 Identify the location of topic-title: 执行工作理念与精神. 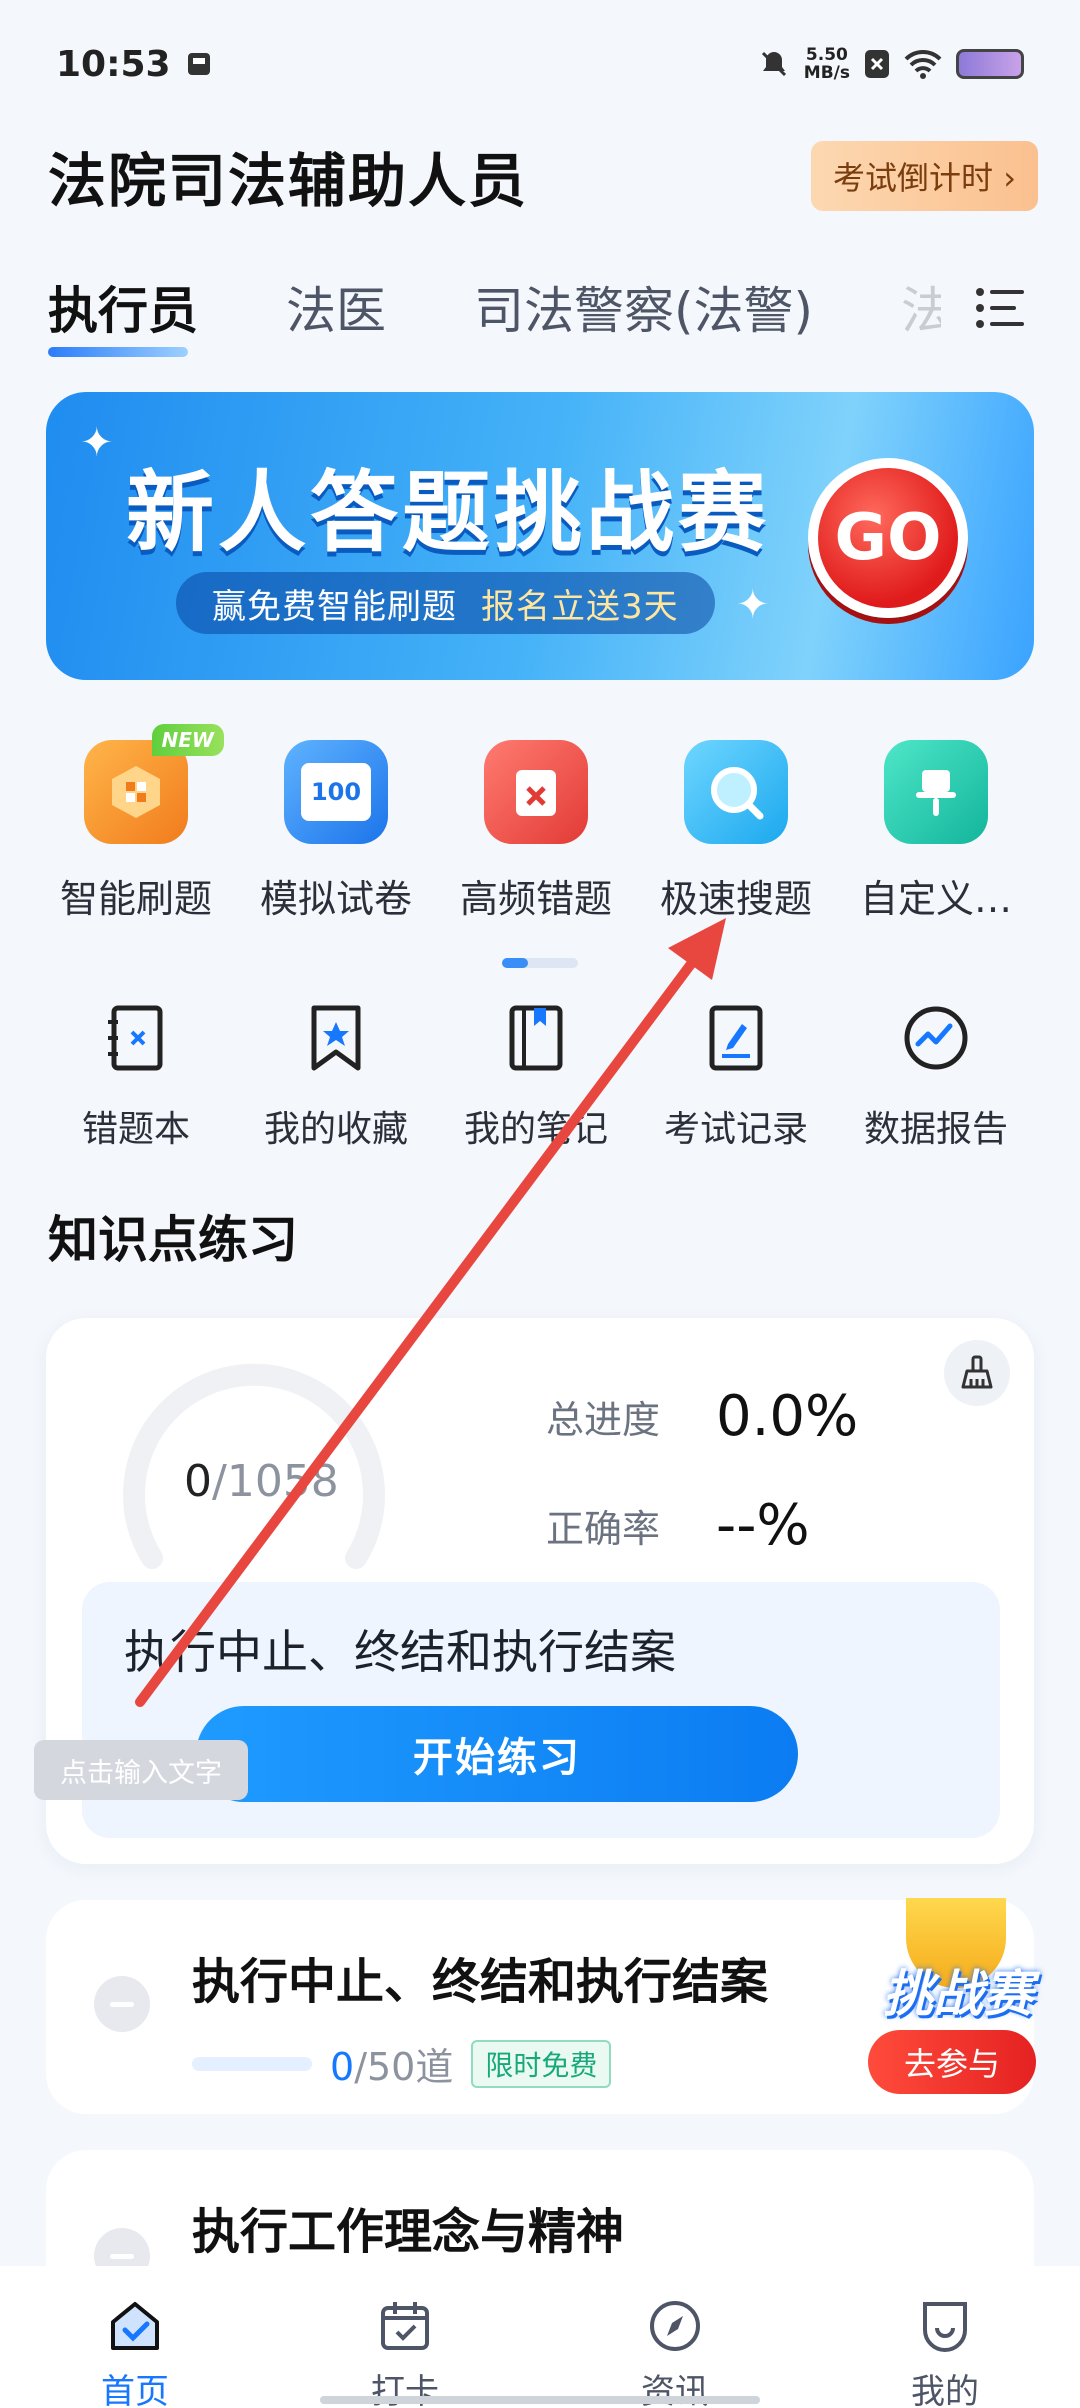
(408, 2232).